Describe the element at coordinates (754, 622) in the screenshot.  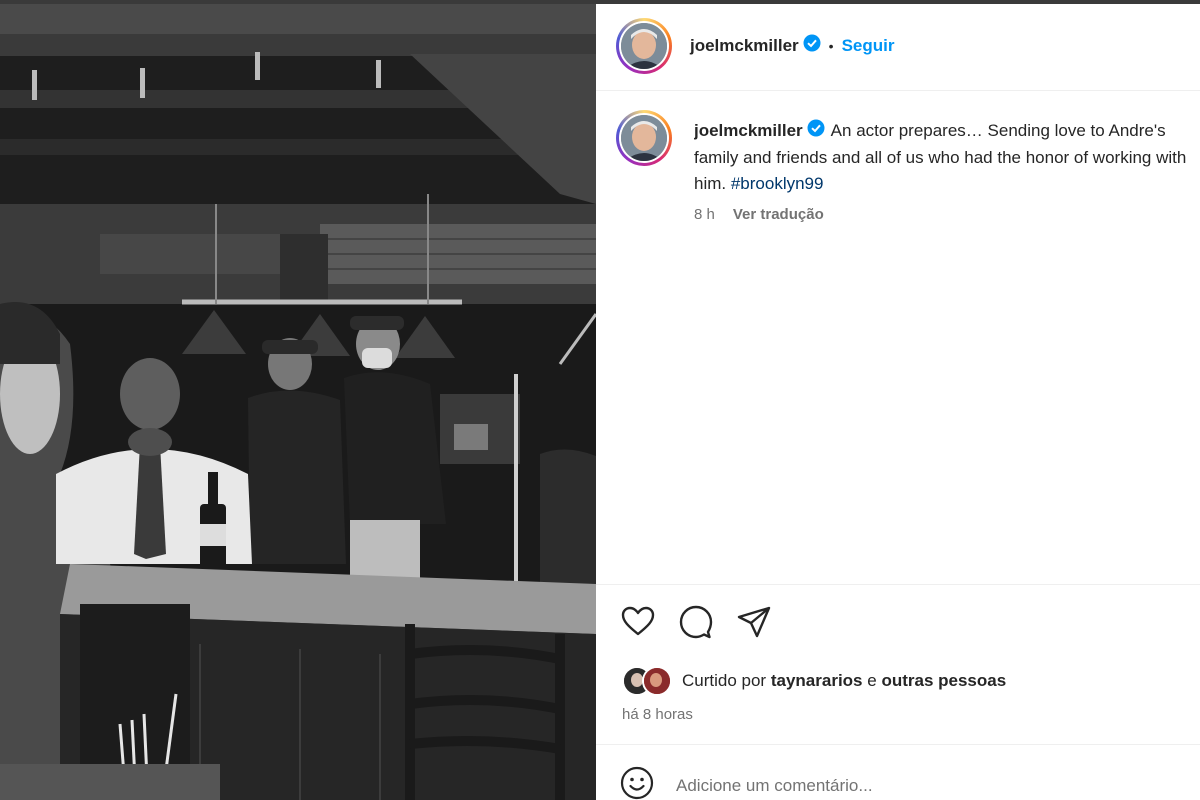
I see `paper-plane-icon` at that location.